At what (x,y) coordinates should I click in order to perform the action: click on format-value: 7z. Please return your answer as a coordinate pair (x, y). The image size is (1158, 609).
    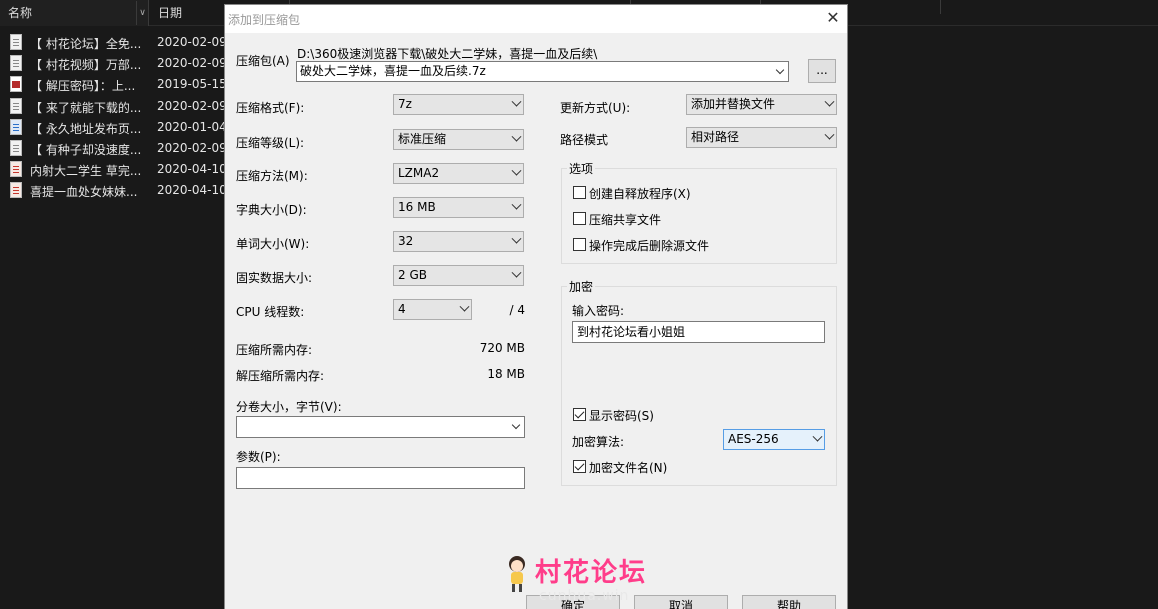
    Looking at the image, I should click on (405, 104).